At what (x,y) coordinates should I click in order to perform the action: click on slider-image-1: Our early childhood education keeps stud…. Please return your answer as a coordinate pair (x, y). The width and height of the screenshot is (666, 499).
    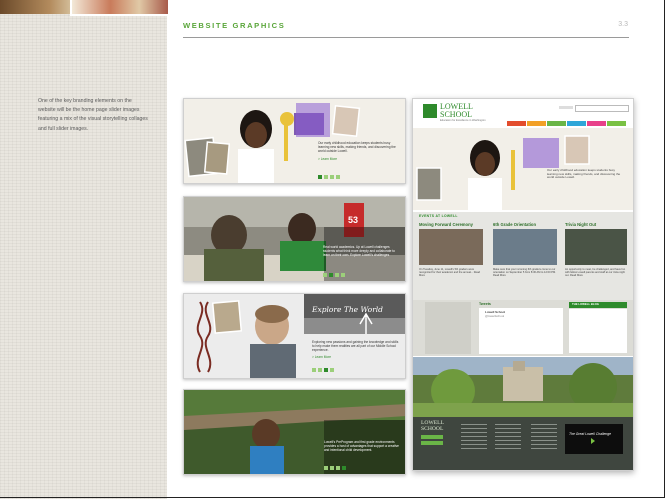
    Looking at the image, I should click on (294, 141).